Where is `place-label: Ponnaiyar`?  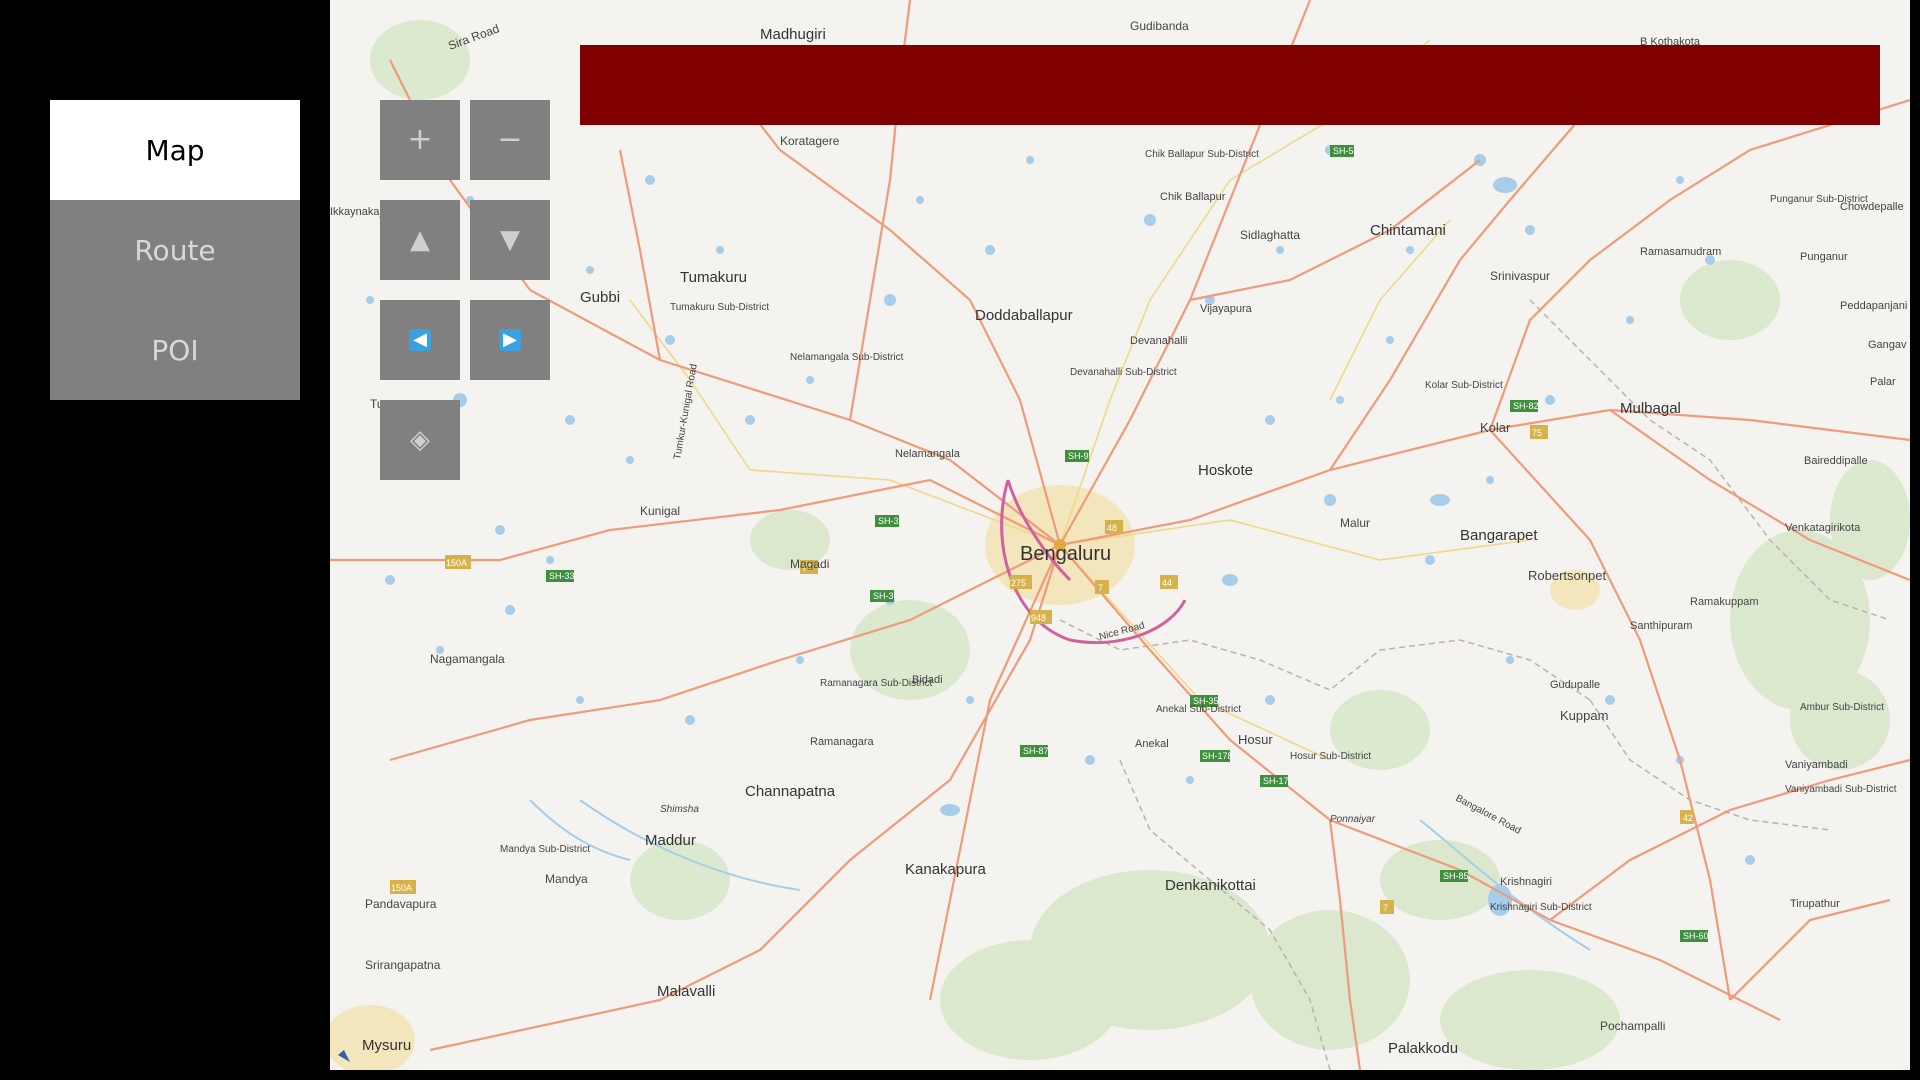 place-label: Ponnaiyar is located at coordinates (1353, 819).